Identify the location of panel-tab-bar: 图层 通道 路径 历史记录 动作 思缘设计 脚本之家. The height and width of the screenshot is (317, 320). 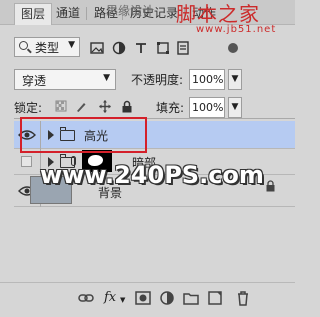
(147, 13).